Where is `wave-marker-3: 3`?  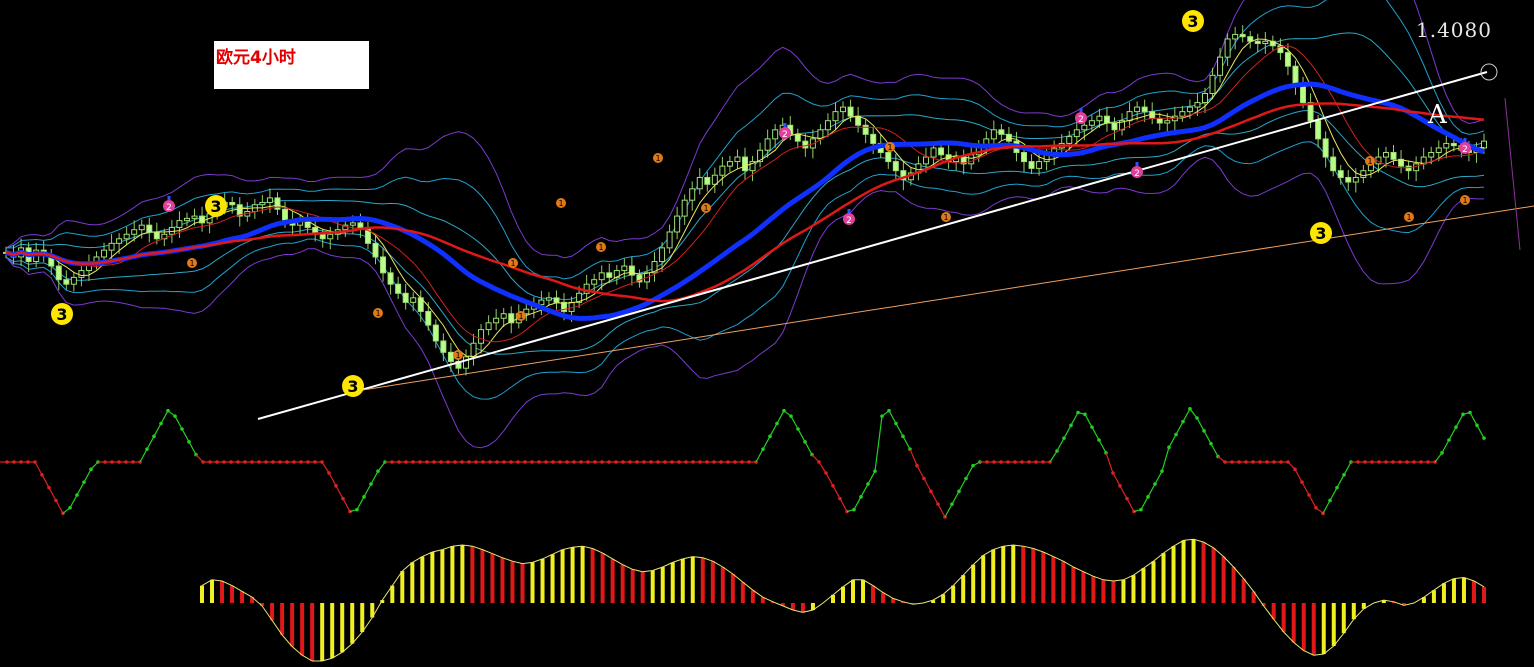
wave-marker-3: 3 is located at coordinates (353, 386).